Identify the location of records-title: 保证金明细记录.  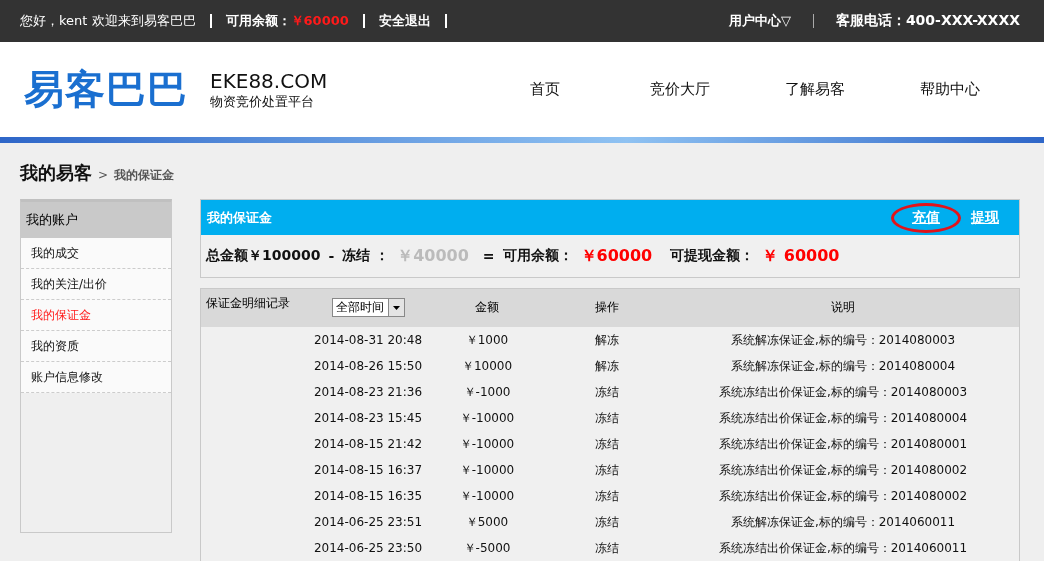
(248, 303).